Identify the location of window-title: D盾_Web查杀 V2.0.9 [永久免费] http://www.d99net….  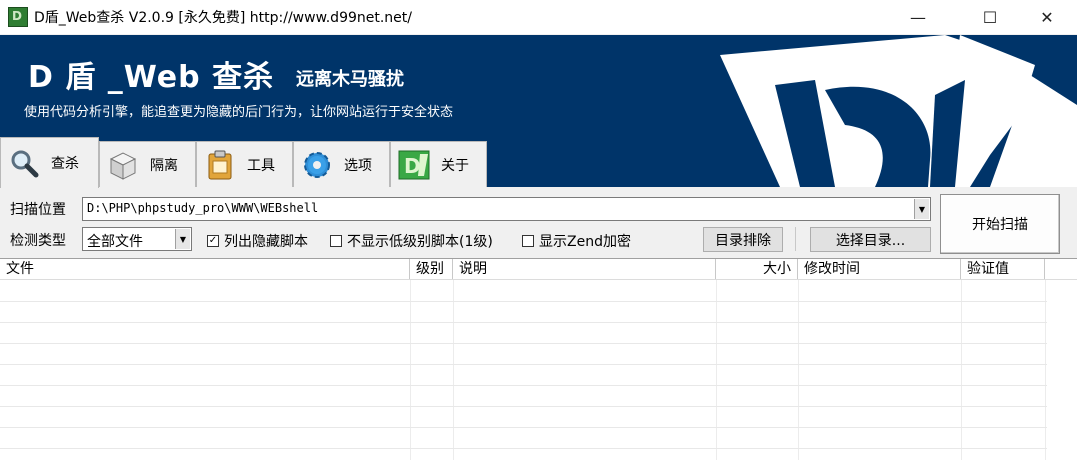
(223, 18).